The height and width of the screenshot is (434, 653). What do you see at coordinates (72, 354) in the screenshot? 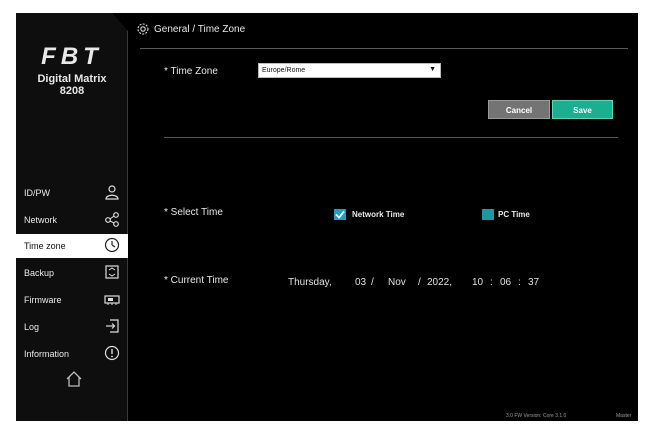
I see `sidebar-item-information: Information` at bounding box center [72, 354].